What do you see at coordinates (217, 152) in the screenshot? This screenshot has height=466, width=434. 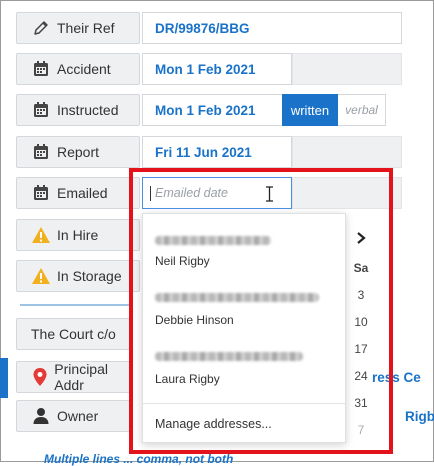 I see `report-date-field: Fri 11 Jun 2021` at bounding box center [217, 152].